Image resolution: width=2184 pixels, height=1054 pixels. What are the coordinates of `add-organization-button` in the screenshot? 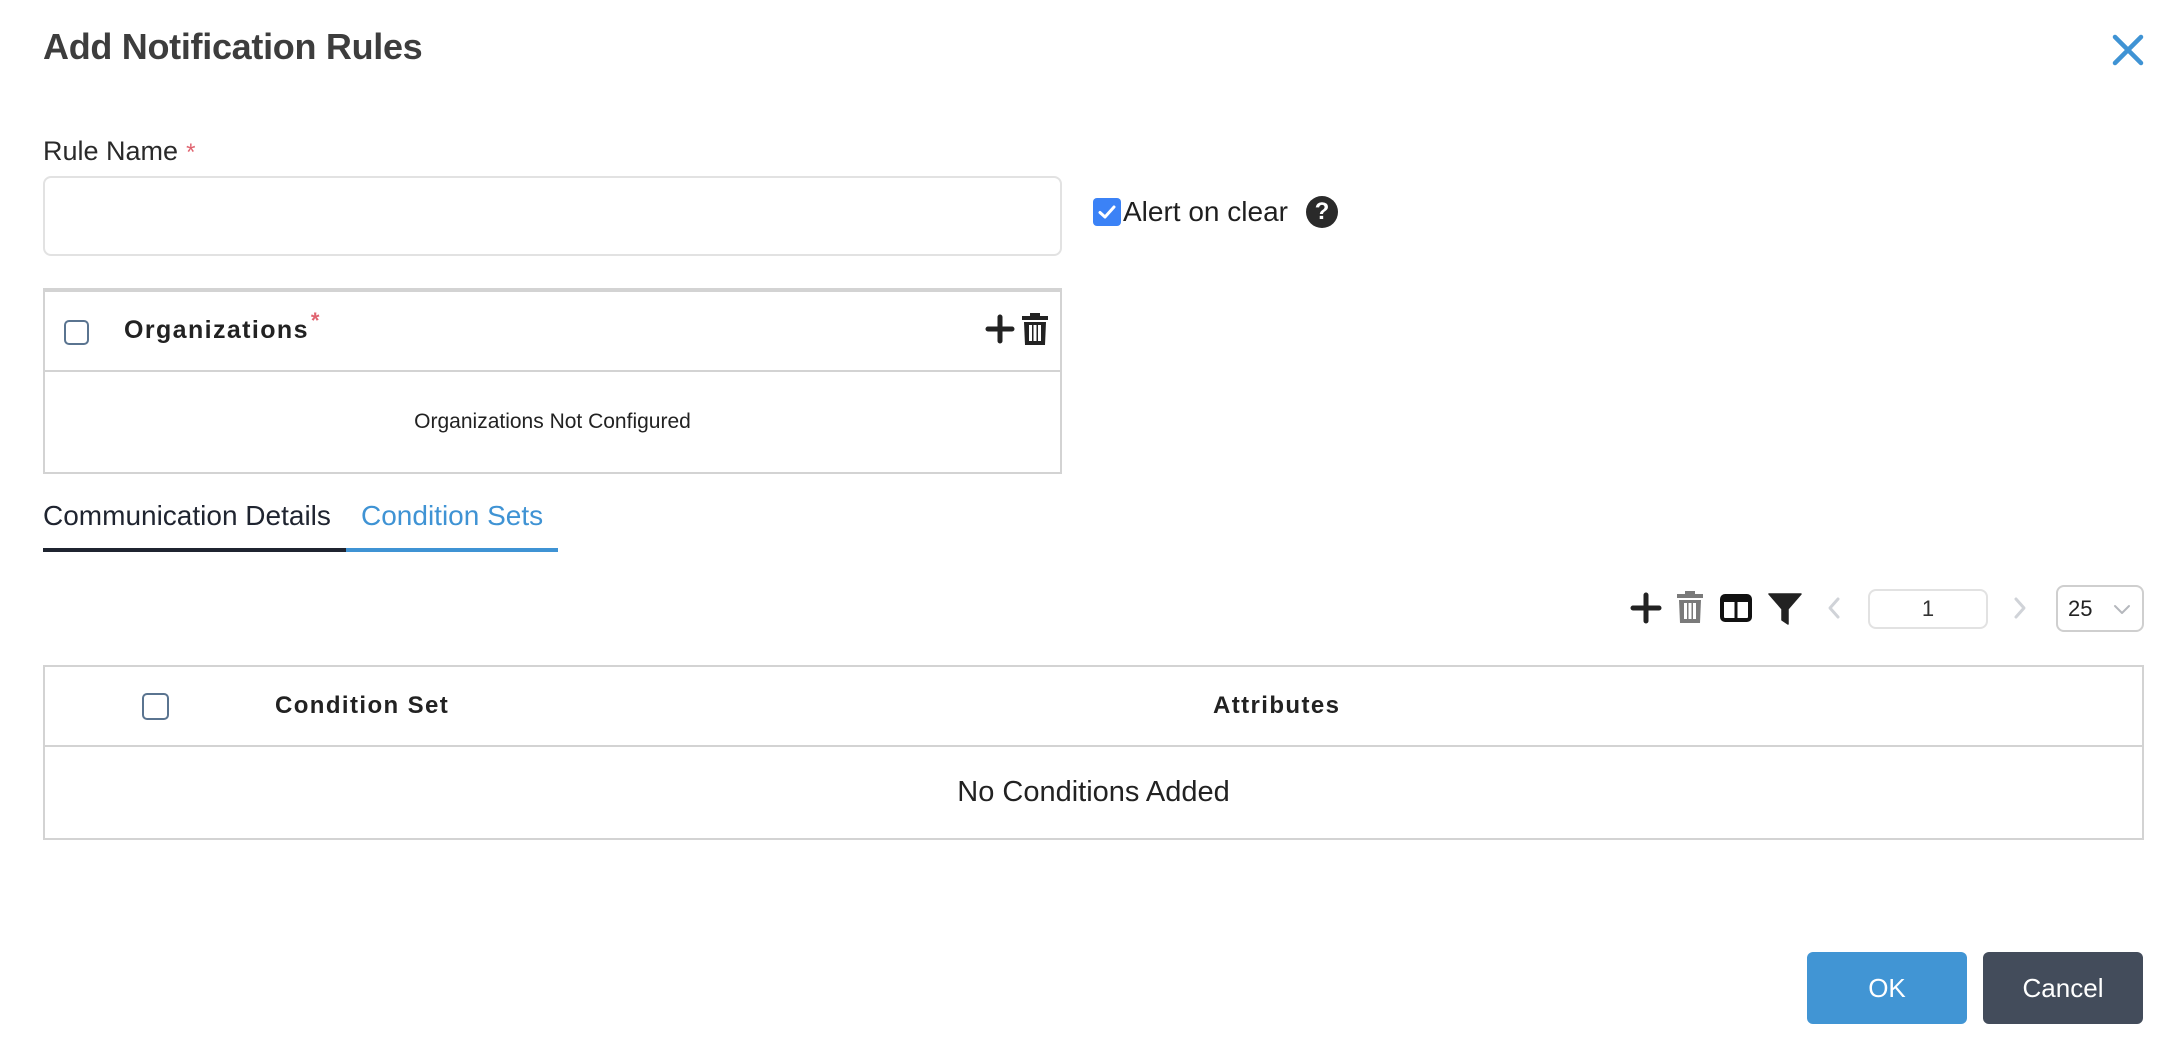 It's located at (1000, 331).